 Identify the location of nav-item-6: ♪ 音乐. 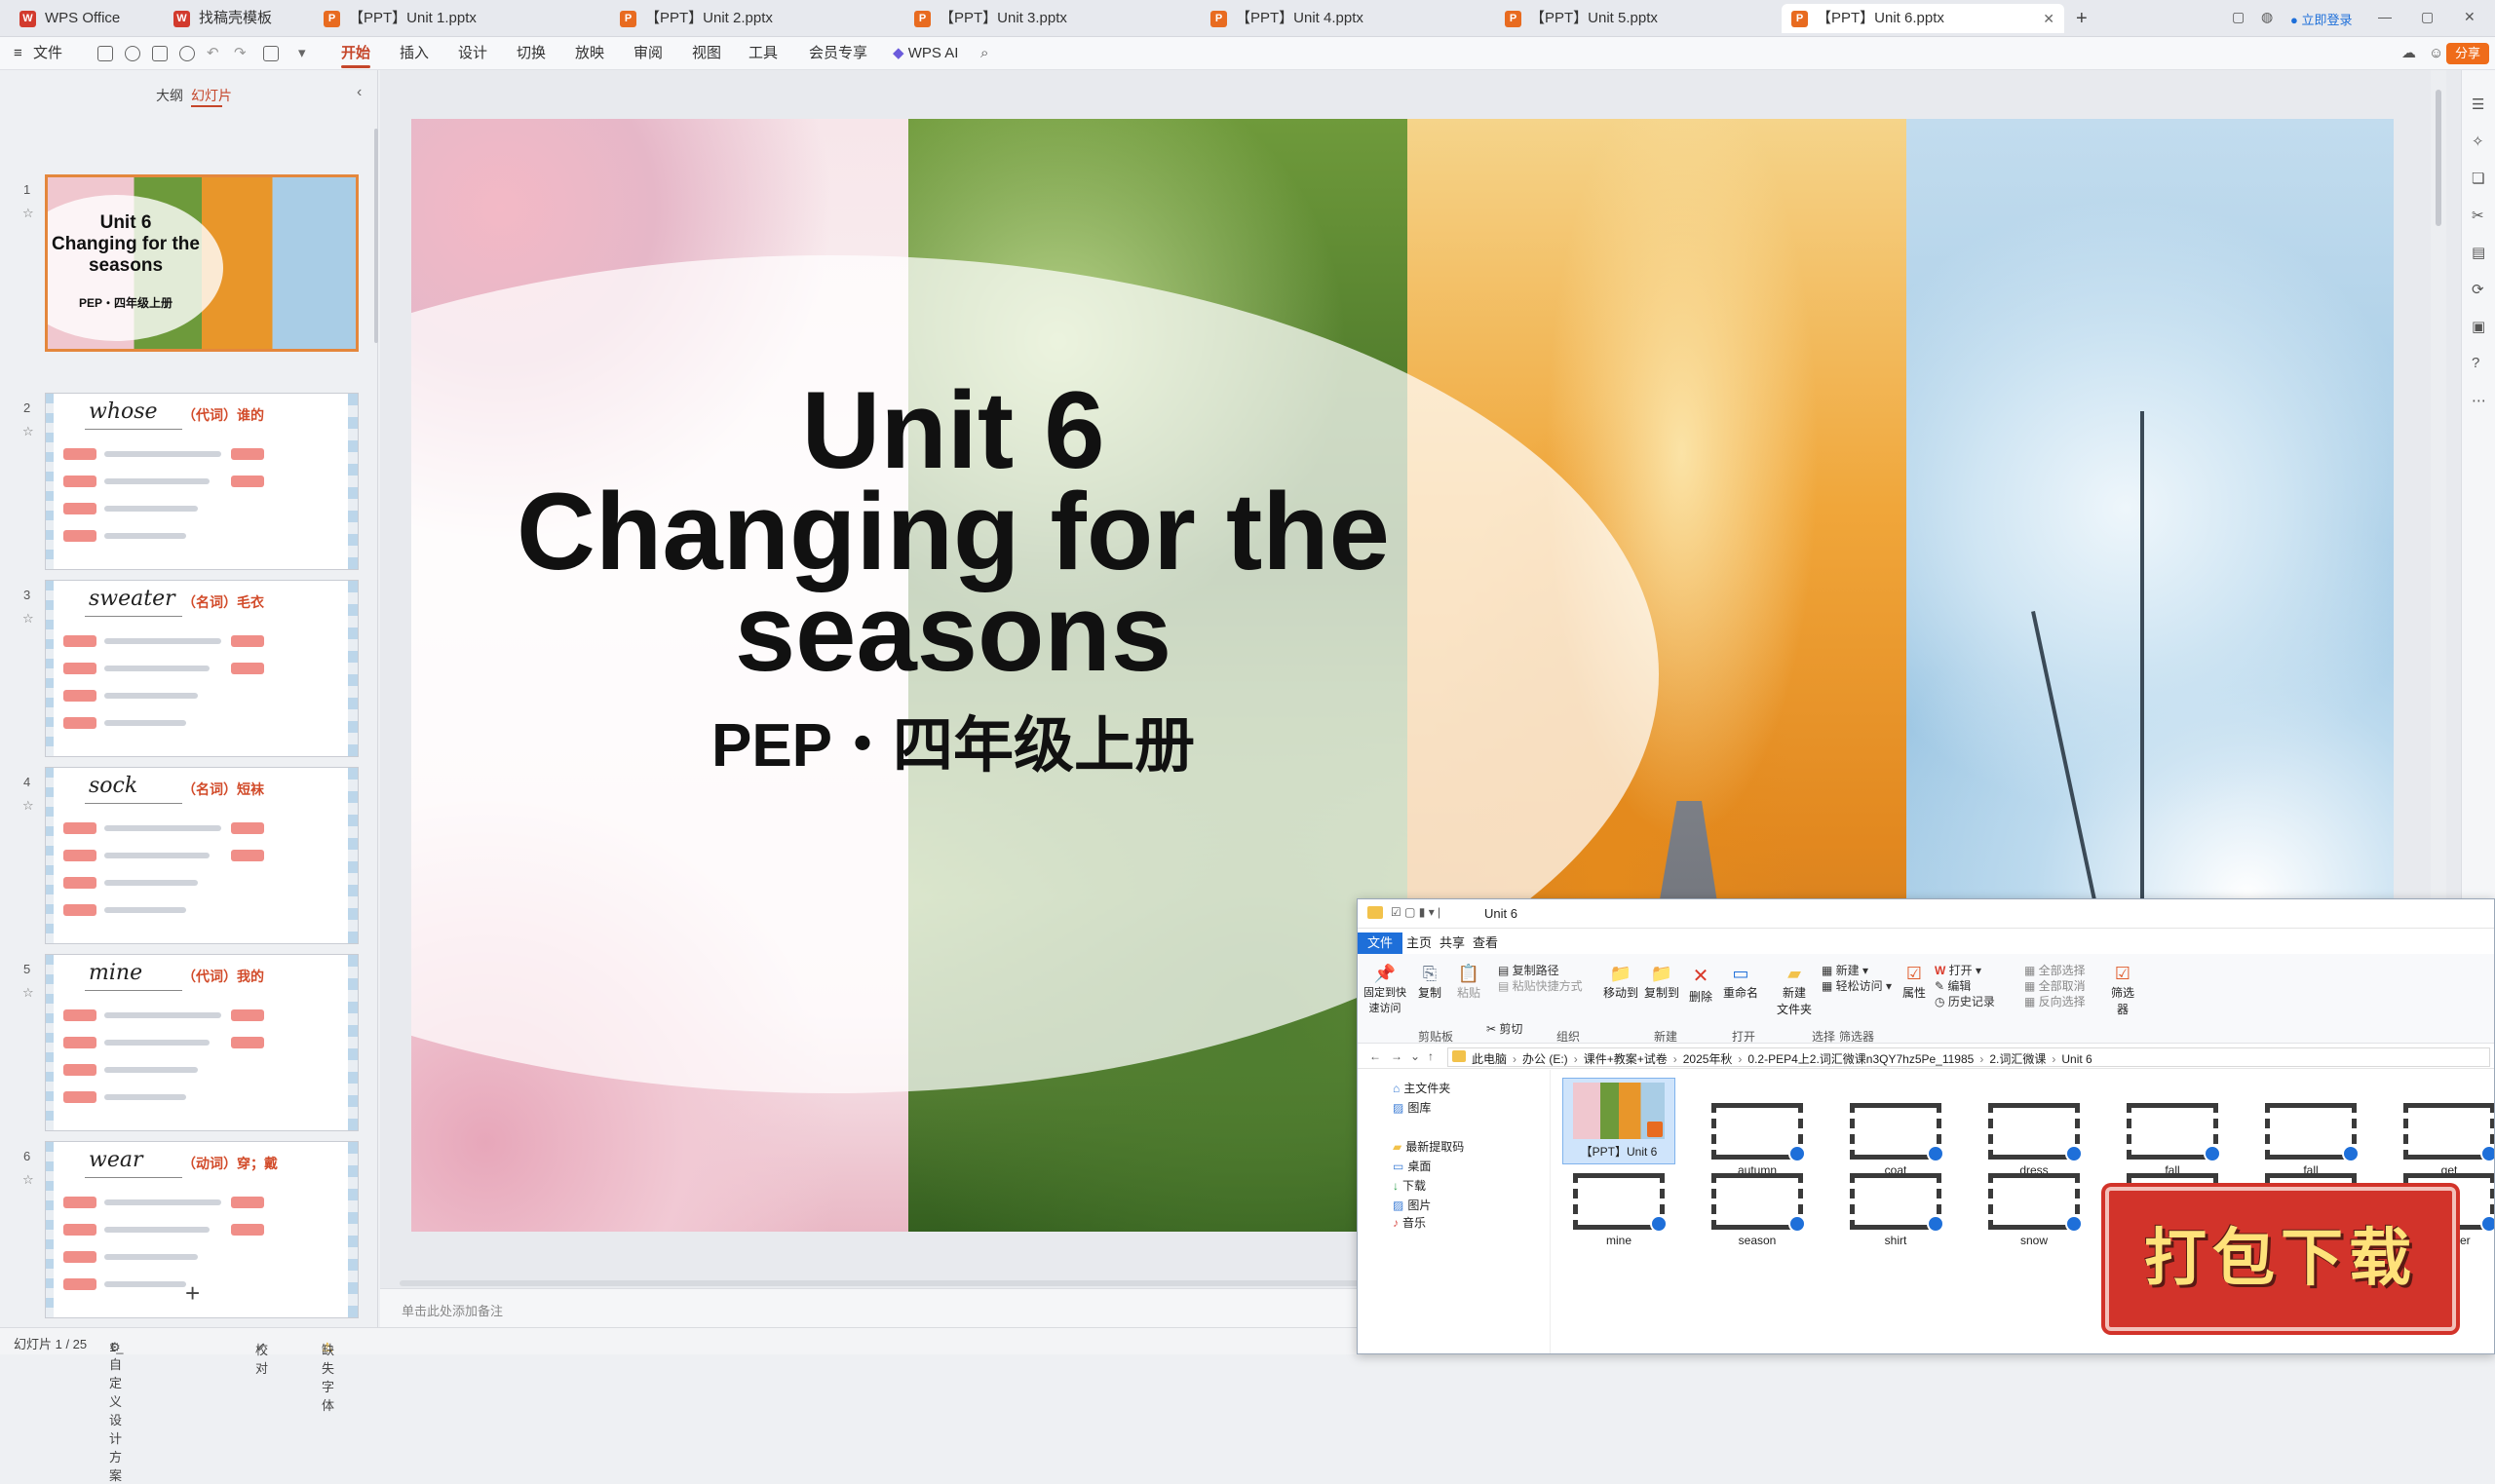
(1409, 1222).